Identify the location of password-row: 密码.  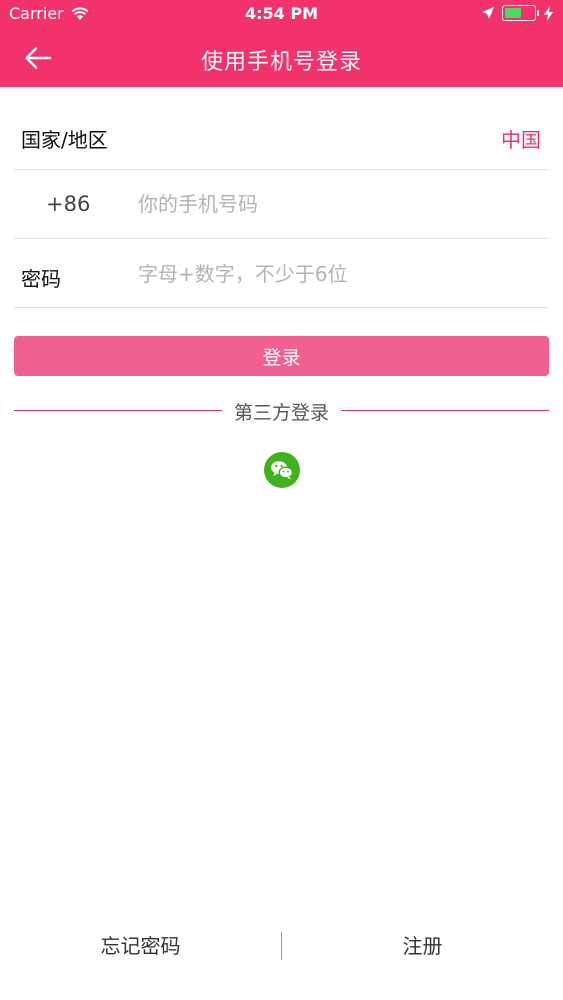
(281, 273).